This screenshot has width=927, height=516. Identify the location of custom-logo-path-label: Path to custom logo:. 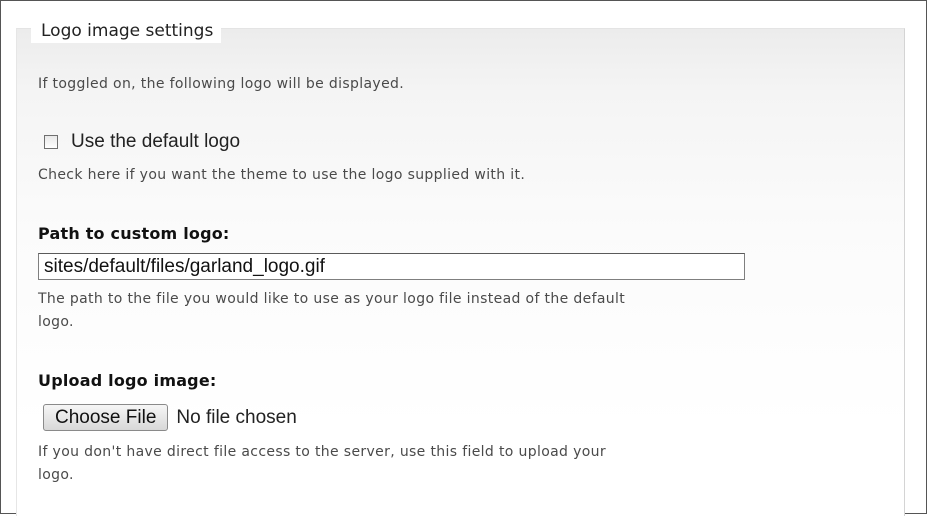
(134, 233).